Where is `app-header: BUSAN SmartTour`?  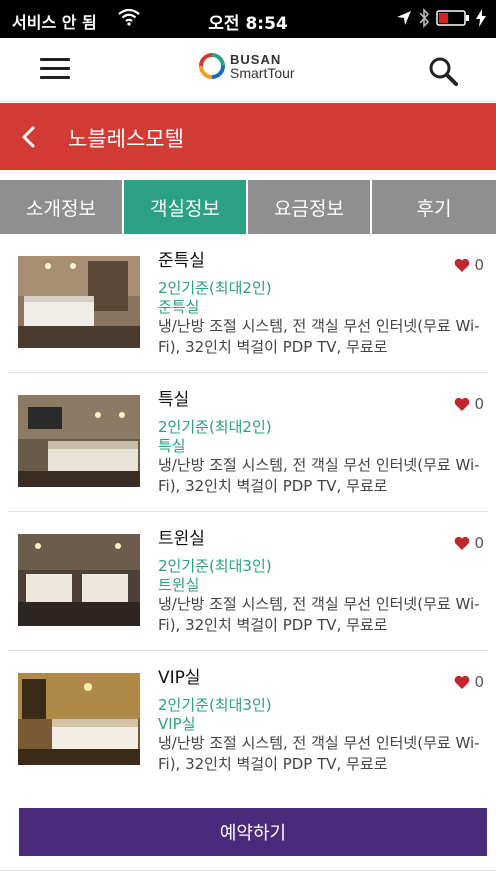 app-header: BUSAN SmartTour is located at coordinates (248, 70).